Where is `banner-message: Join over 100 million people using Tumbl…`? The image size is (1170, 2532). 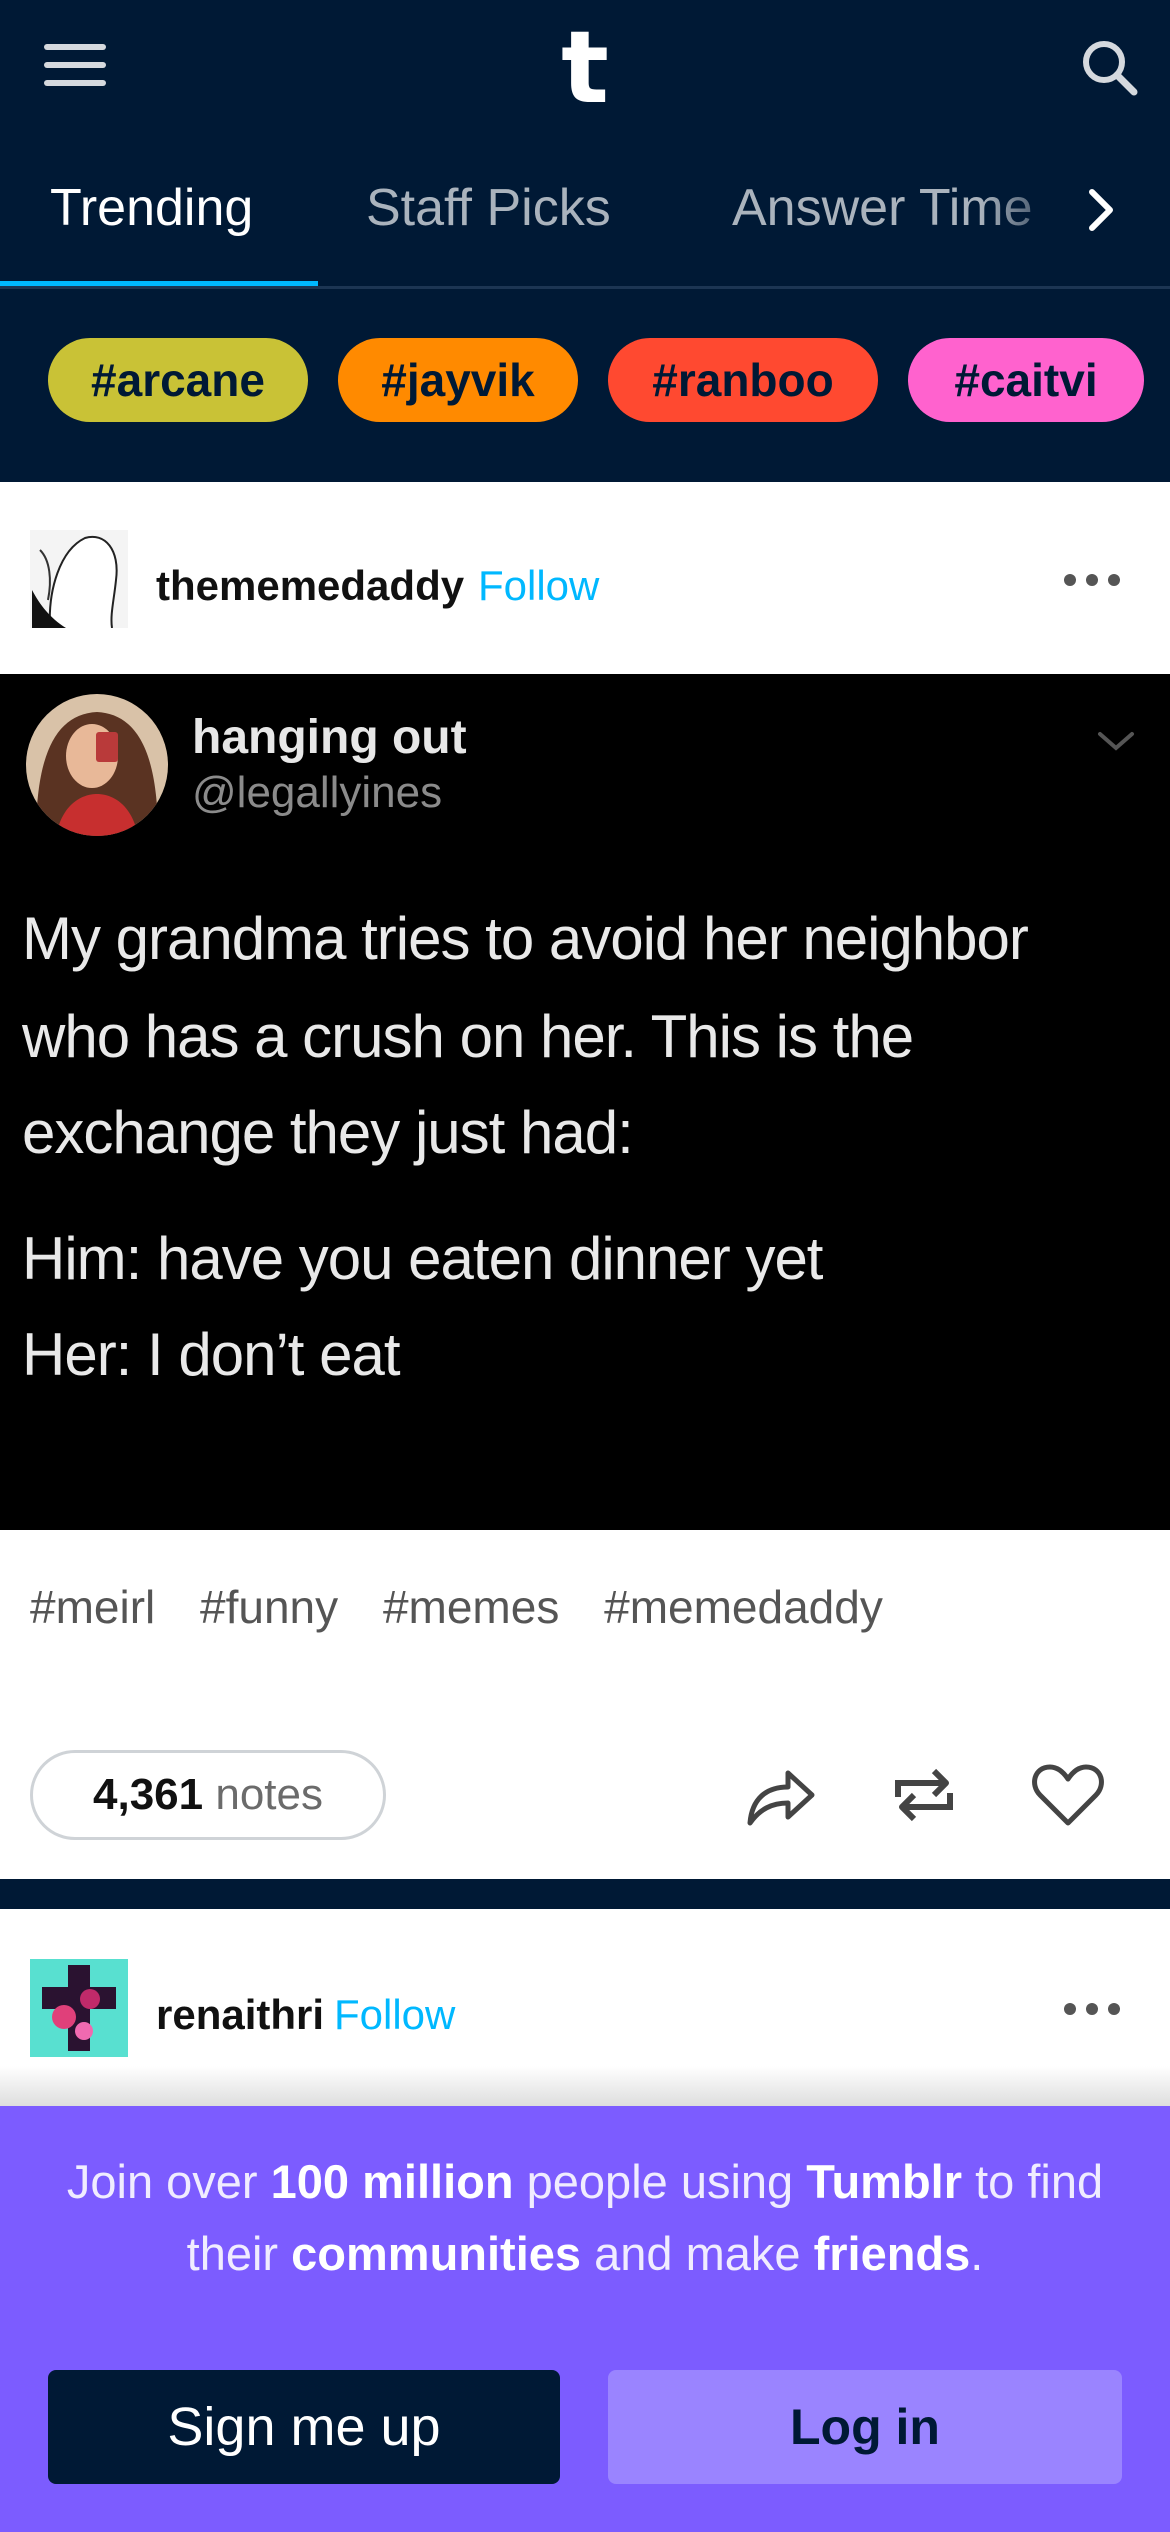
banner-message: Join over 100 million people using Tumbl… is located at coordinates (585, 2217).